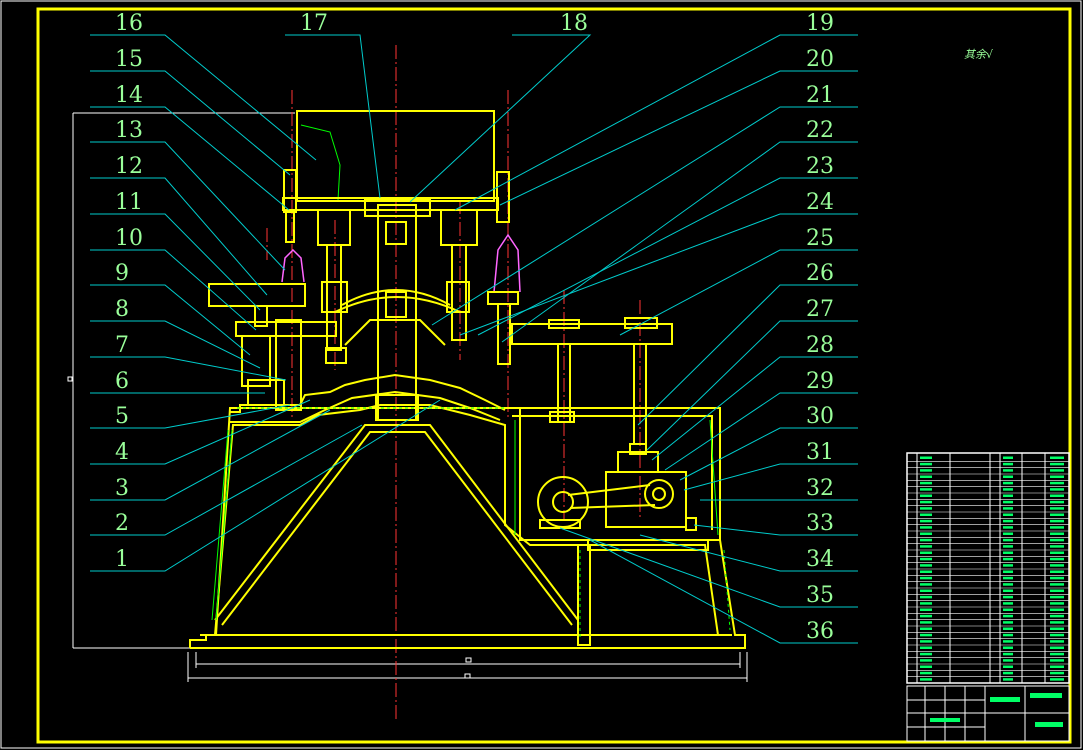 The width and height of the screenshot is (1083, 750). I want to click on part-number: 25, so click(820, 238).